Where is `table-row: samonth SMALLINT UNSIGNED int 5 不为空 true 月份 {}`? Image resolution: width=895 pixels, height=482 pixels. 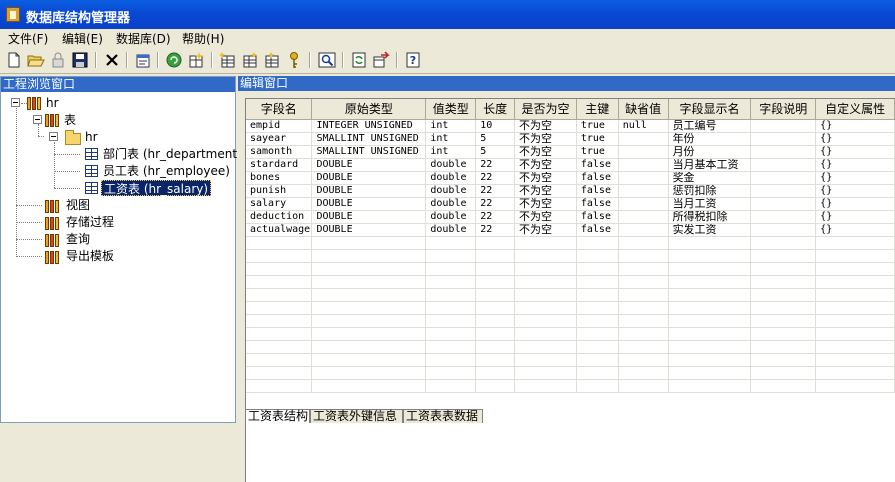
table-row: samonth SMALLINT UNSIGNED int 5 不为空 true 月份 {} is located at coordinates (570, 152).